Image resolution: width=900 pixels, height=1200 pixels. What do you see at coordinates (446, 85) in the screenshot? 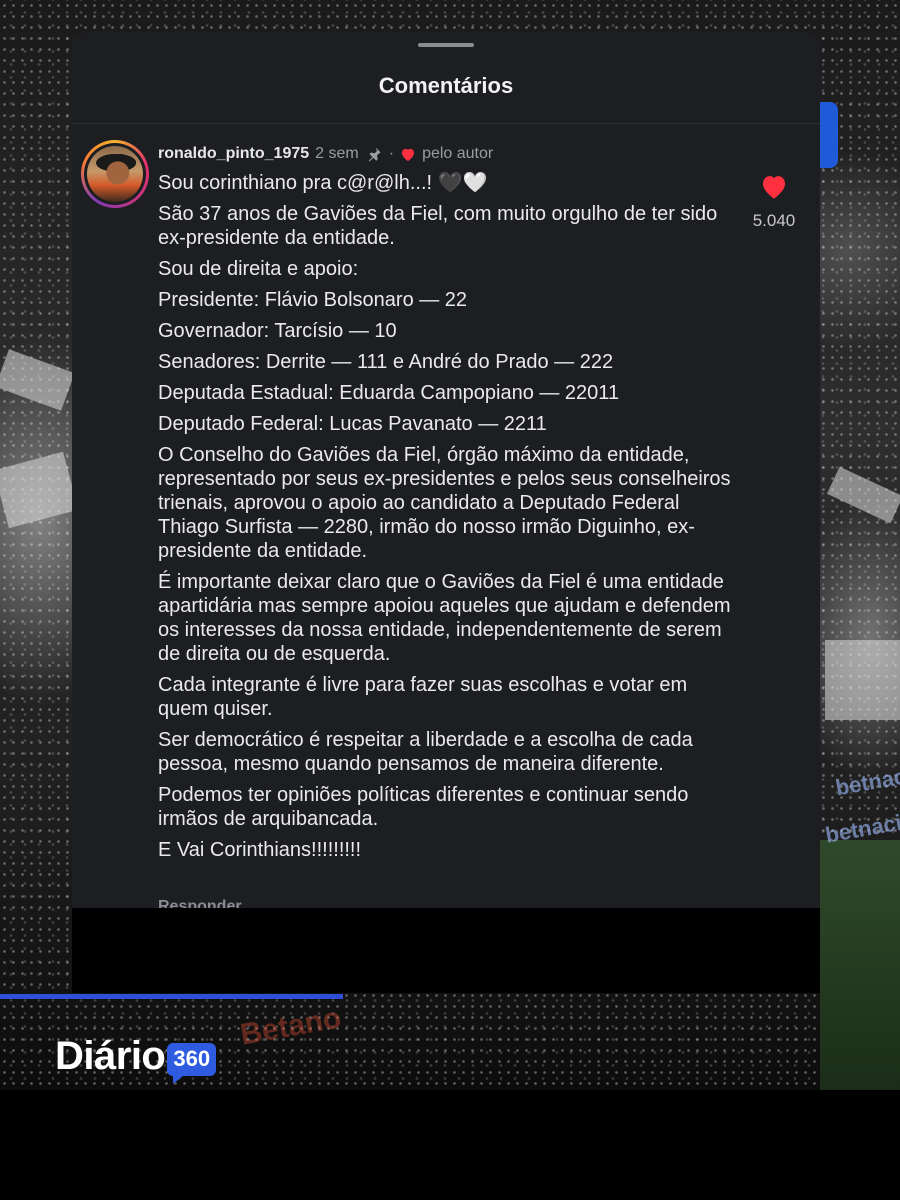
I see `sheet-title: Comentários` at bounding box center [446, 85].